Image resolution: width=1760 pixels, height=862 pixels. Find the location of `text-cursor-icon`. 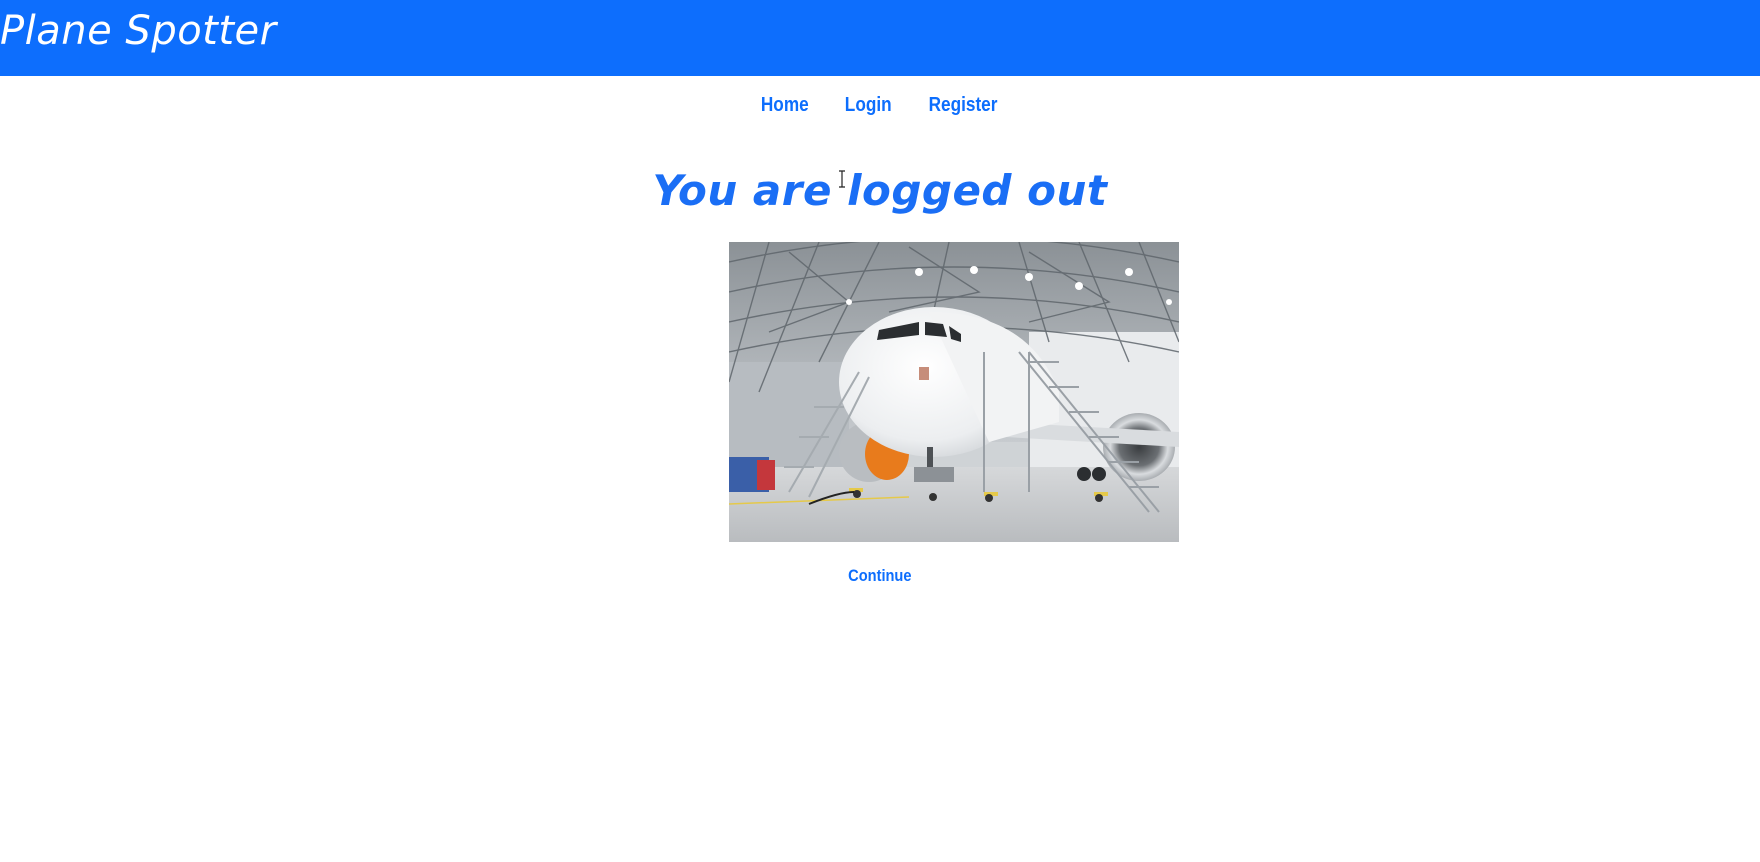

text-cursor-icon is located at coordinates (842, 179).